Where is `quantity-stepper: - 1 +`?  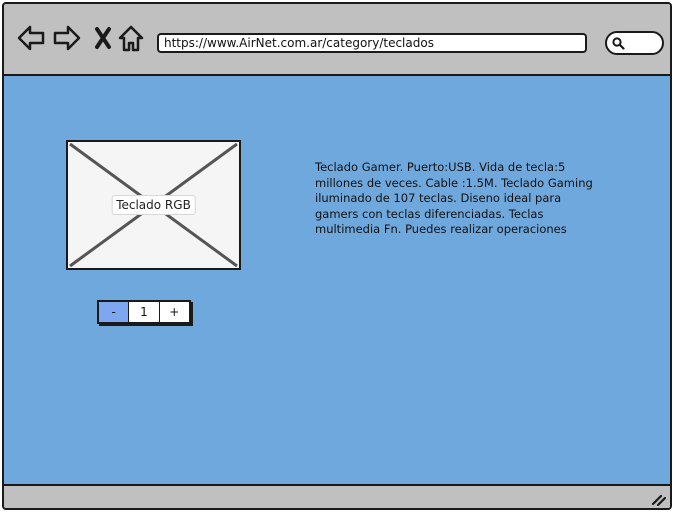
quantity-stepper: - 1 + is located at coordinates (144, 312).